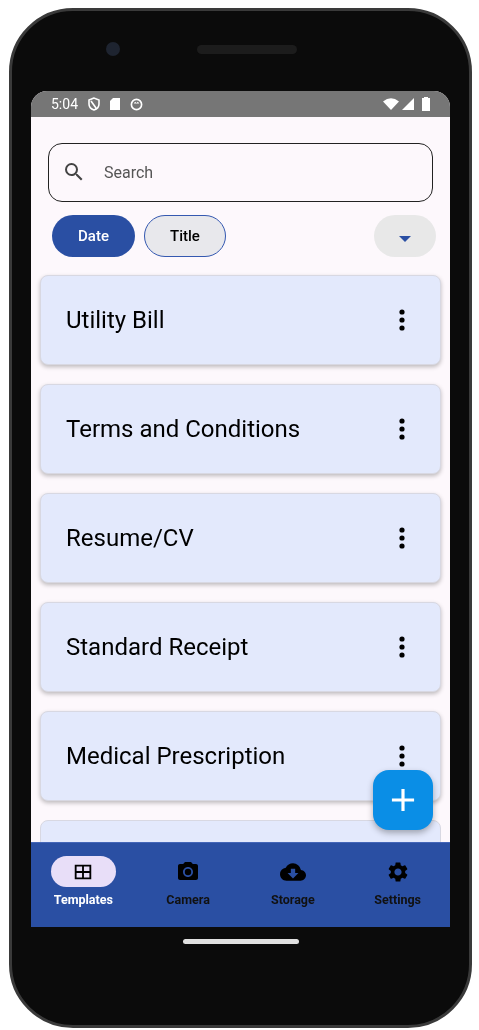 This screenshot has width=479, height=1030. I want to click on search-field: Search, so click(240, 172).